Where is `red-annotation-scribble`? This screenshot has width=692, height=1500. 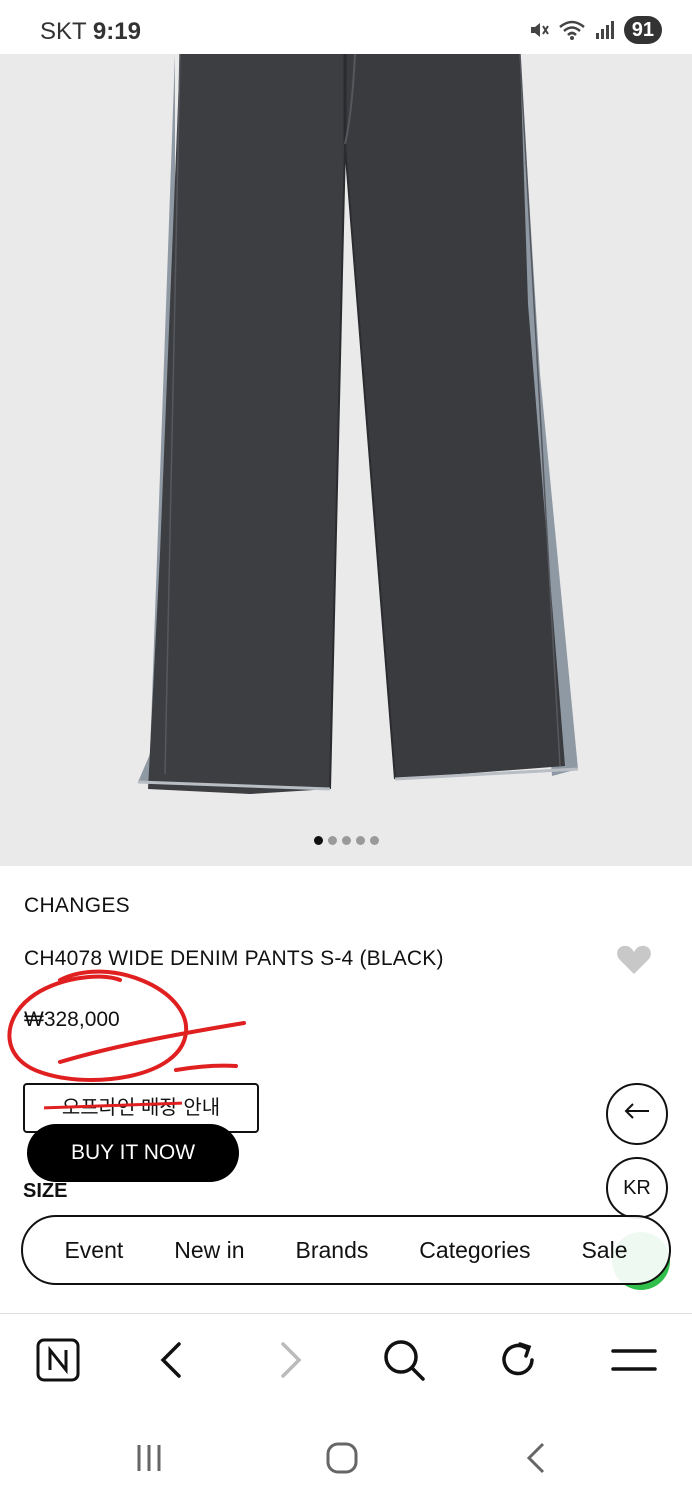
red-annotation-scribble is located at coordinates (126, 1025).